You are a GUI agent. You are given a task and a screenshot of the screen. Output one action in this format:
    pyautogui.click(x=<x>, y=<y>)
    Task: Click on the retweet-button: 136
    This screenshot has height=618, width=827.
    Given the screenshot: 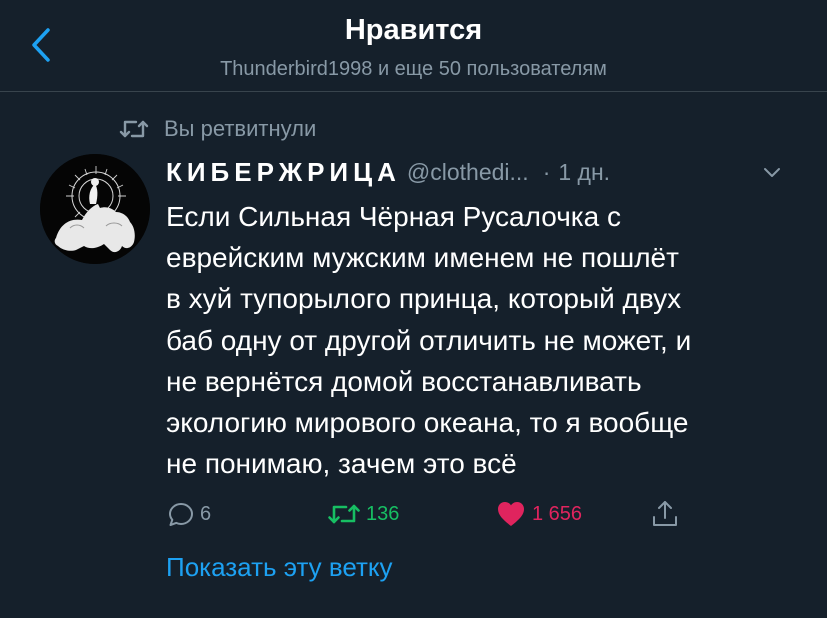 What is the action you would take?
    pyautogui.click(x=362, y=514)
    